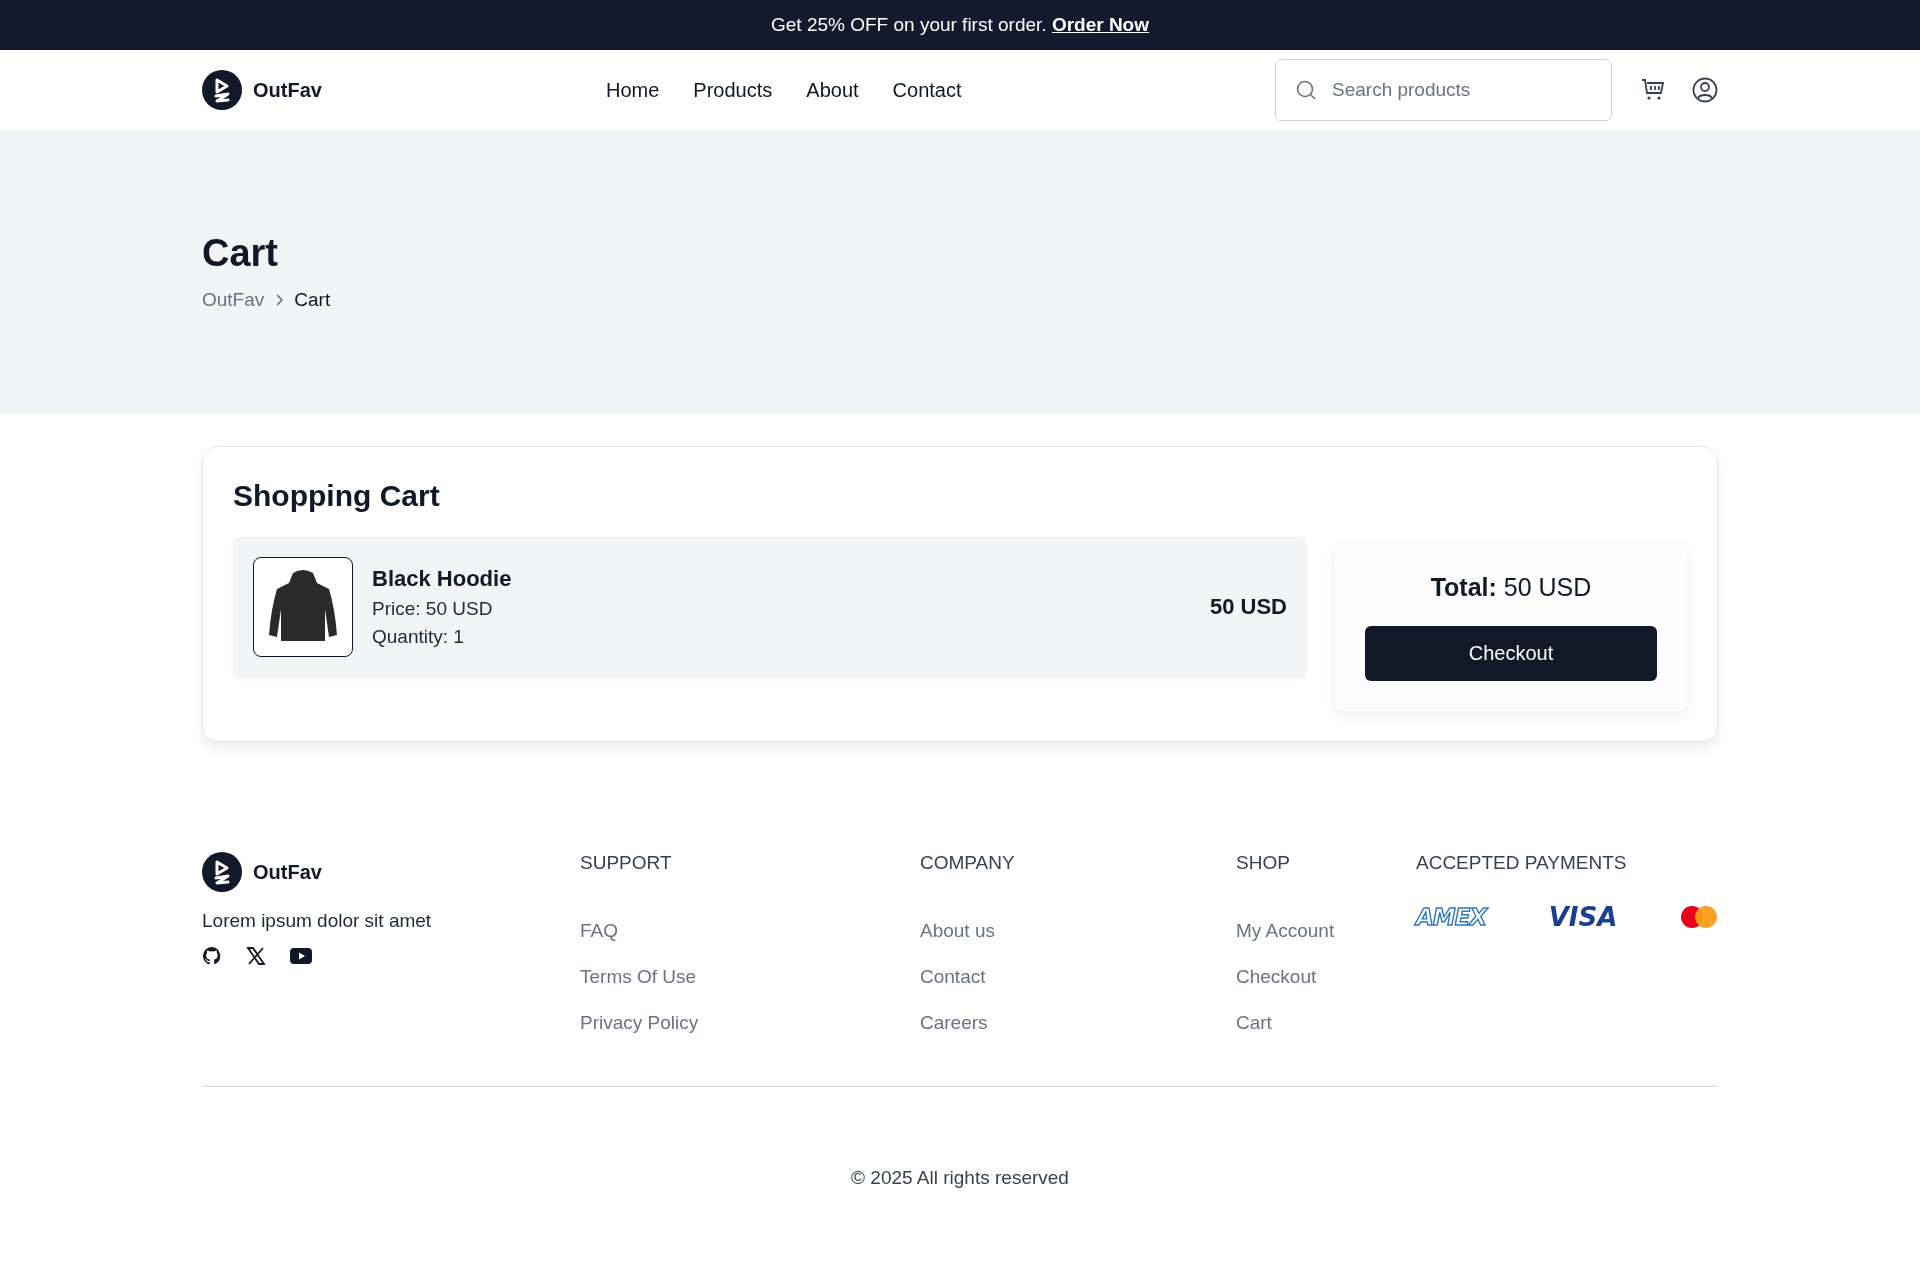 Image resolution: width=1920 pixels, height=1273 pixels. Describe the element at coordinates (1326, 977) in the screenshot. I see `footer-link: Checkout` at that location.